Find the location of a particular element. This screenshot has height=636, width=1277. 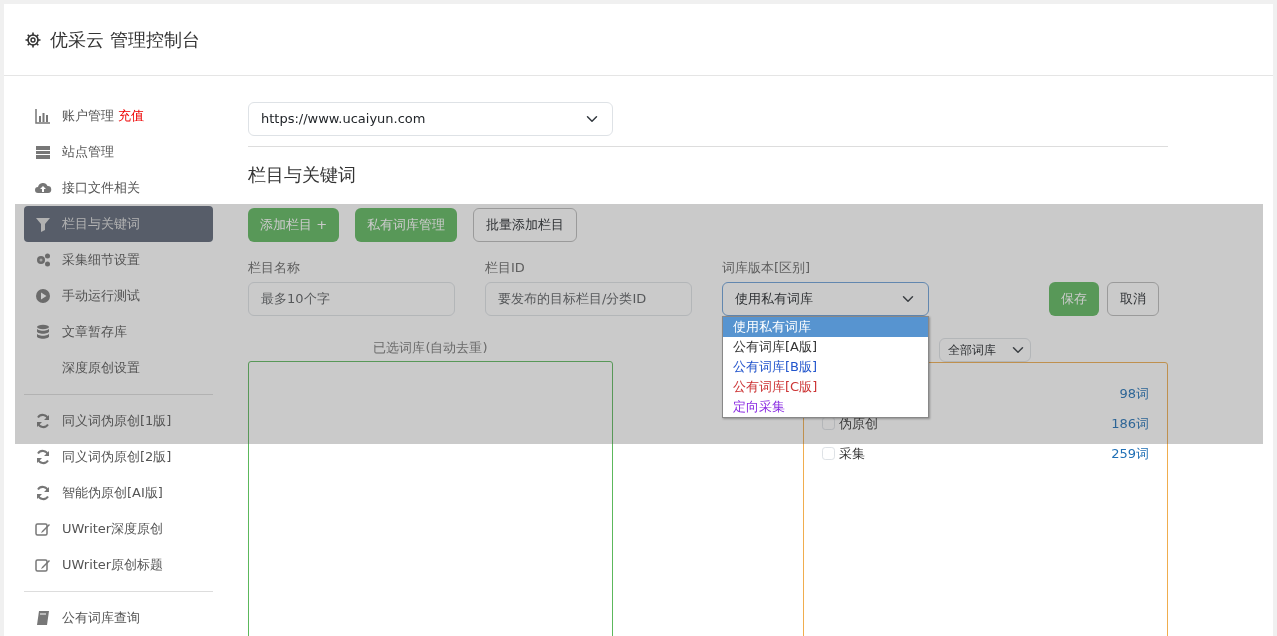

cancel-button: 取消 is located at coordinates (1133, 298).